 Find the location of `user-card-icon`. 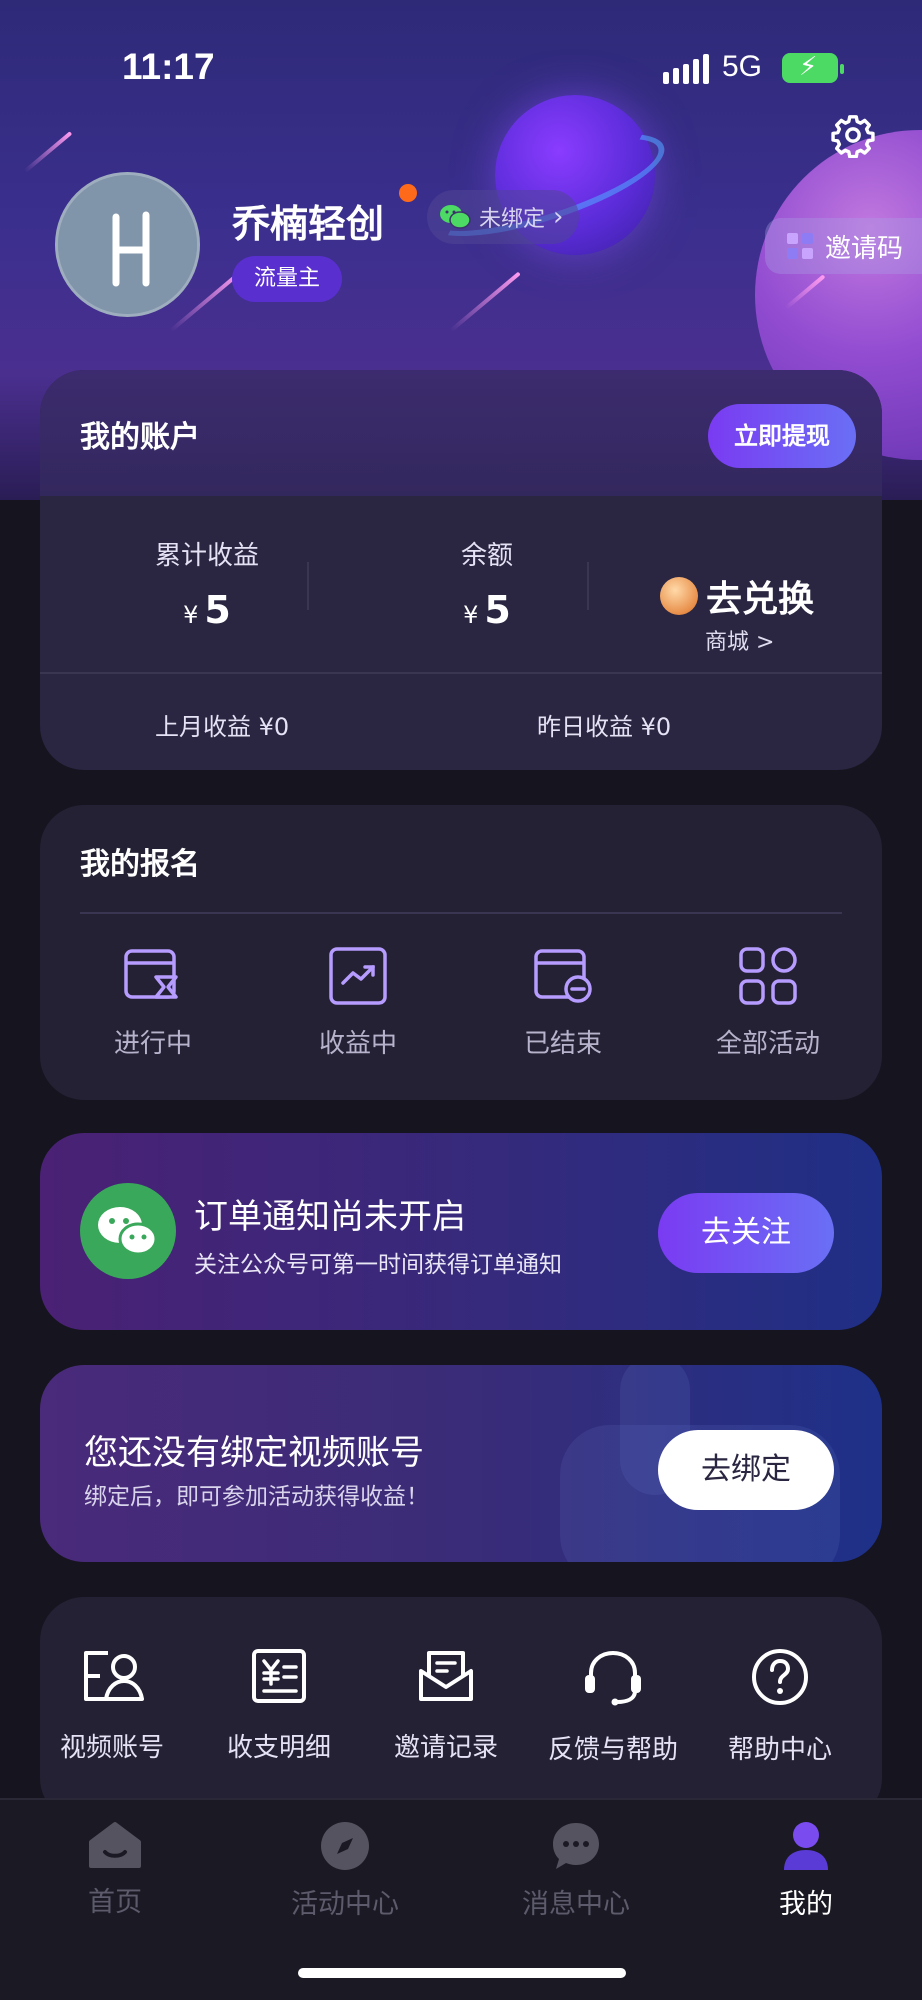

user-card-icon is located at coordinates (114, 1676).